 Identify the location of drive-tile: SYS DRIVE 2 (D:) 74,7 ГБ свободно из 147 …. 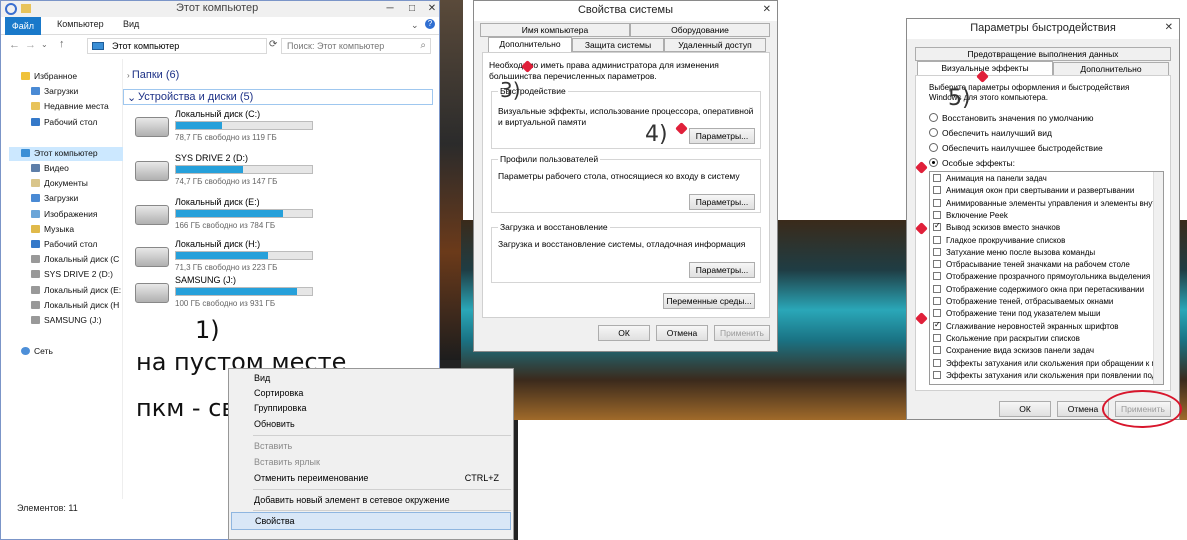
(285, 173).